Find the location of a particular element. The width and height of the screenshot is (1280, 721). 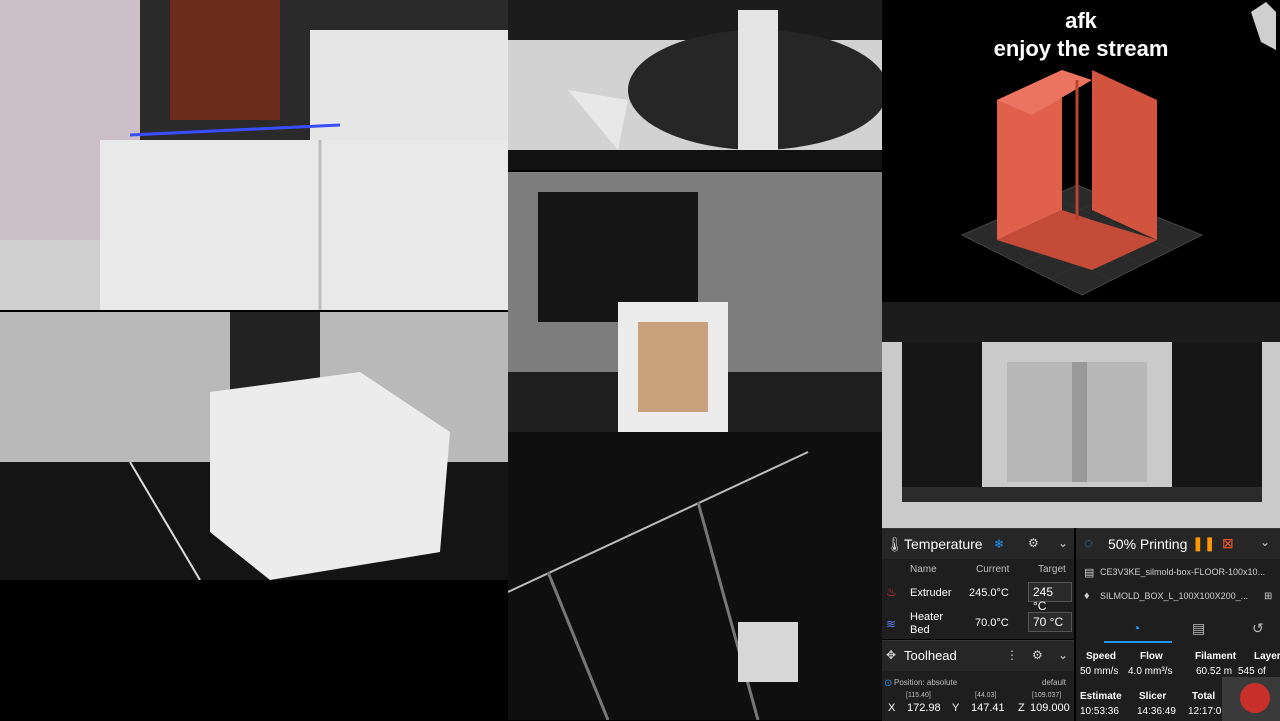

x-position: 172.98 is located at coordinates (924, 708).